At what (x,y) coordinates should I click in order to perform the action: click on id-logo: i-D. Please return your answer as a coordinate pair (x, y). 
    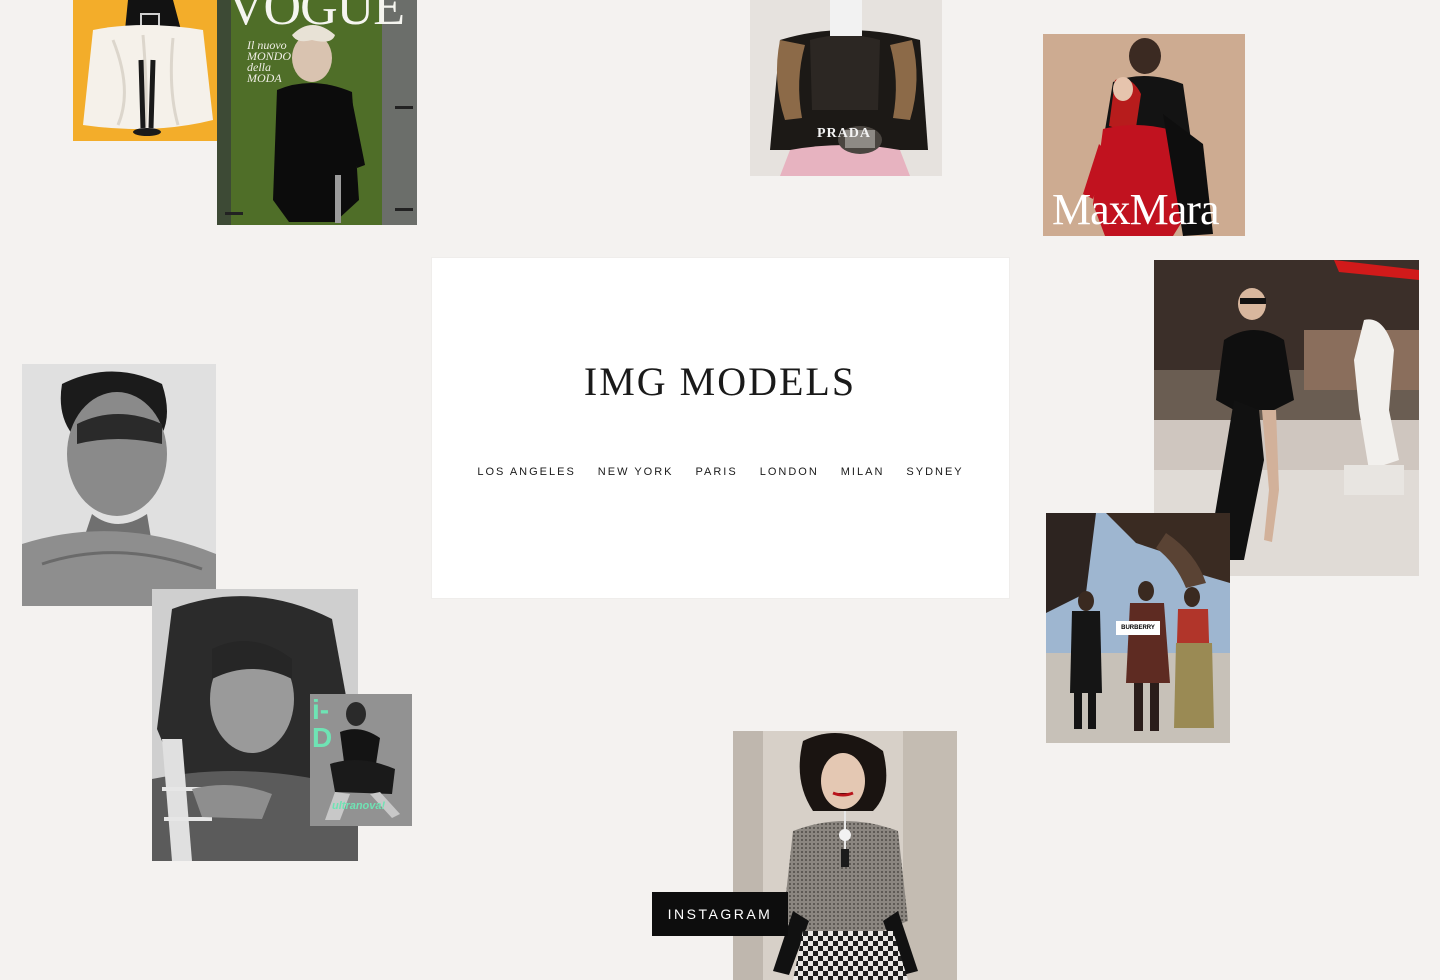
    Looking at the image, I should click on (322, 723).